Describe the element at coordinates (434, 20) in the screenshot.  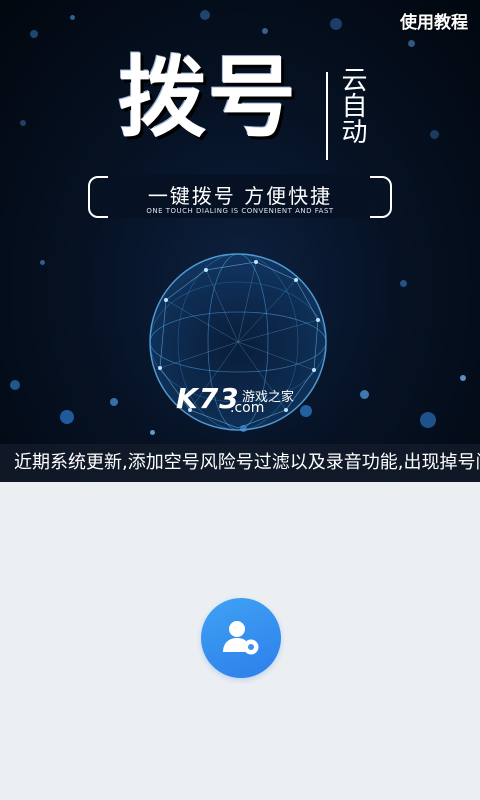
I see `tutorial-link: 使用教程` at that location.